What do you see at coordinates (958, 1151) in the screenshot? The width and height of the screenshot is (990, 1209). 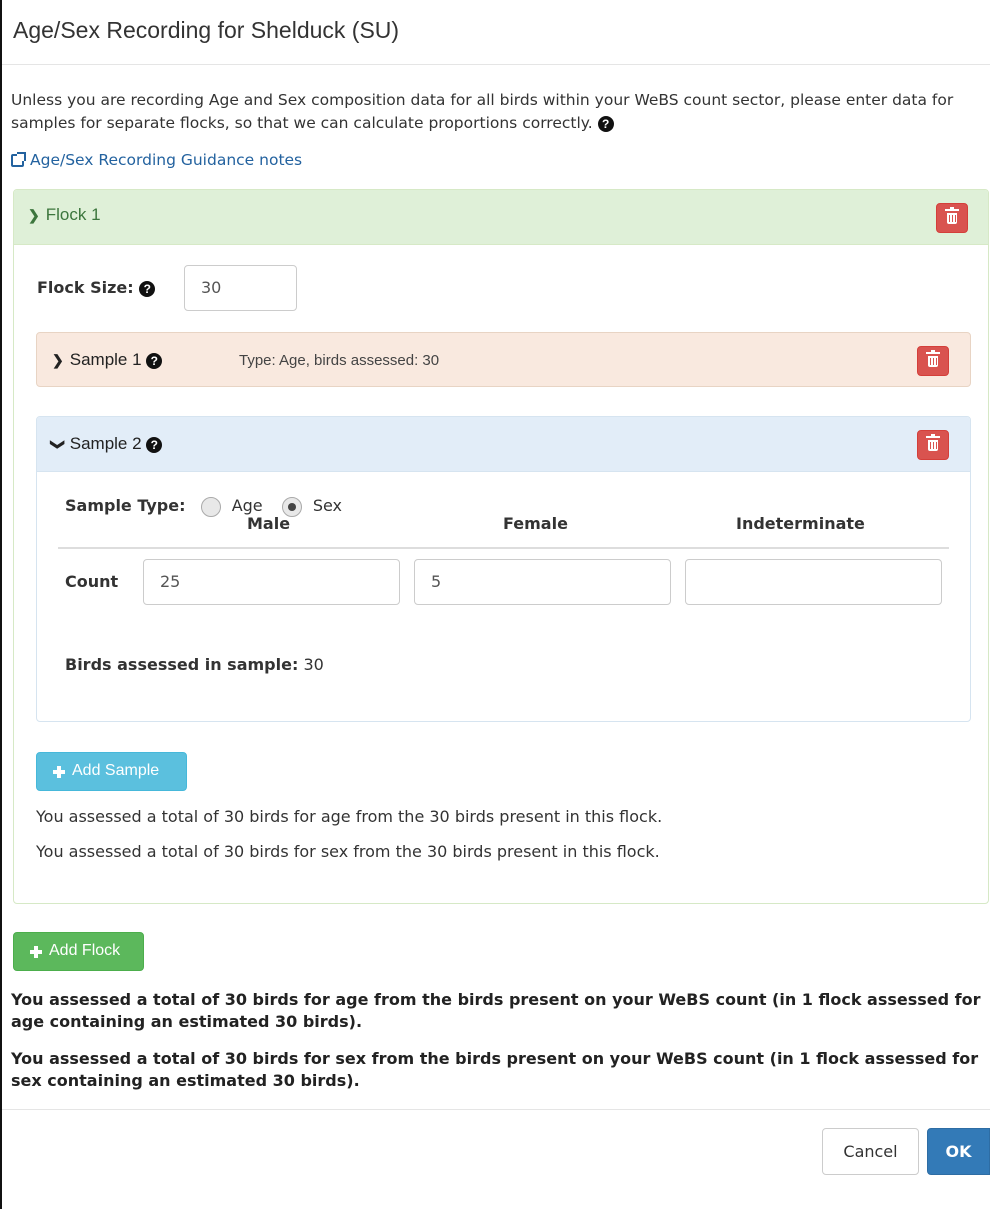 I see `ok-button: OK` at bounding box center [958, 1151].